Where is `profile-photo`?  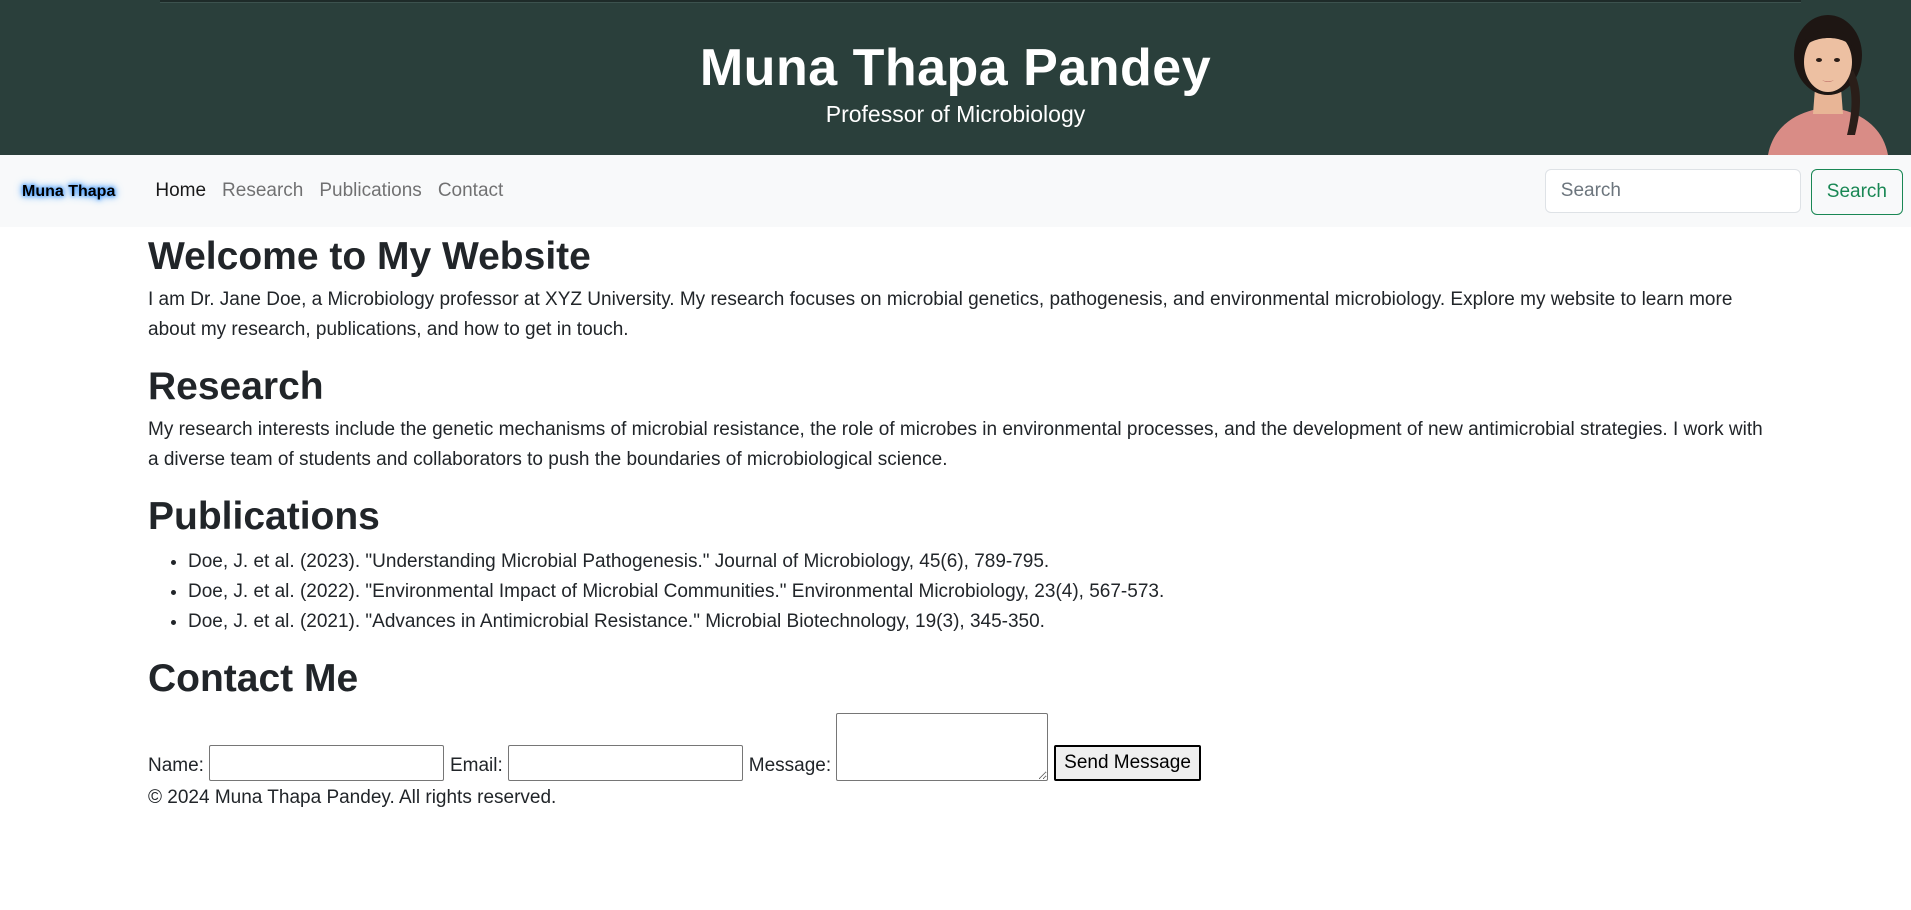
profile-photo is located at coordinates (1828, 82).